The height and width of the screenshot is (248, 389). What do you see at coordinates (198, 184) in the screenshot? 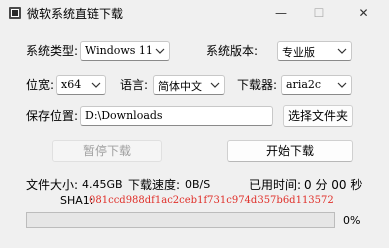
I see `download-speed-value: 0B/S` at bounding box center [198, 184].